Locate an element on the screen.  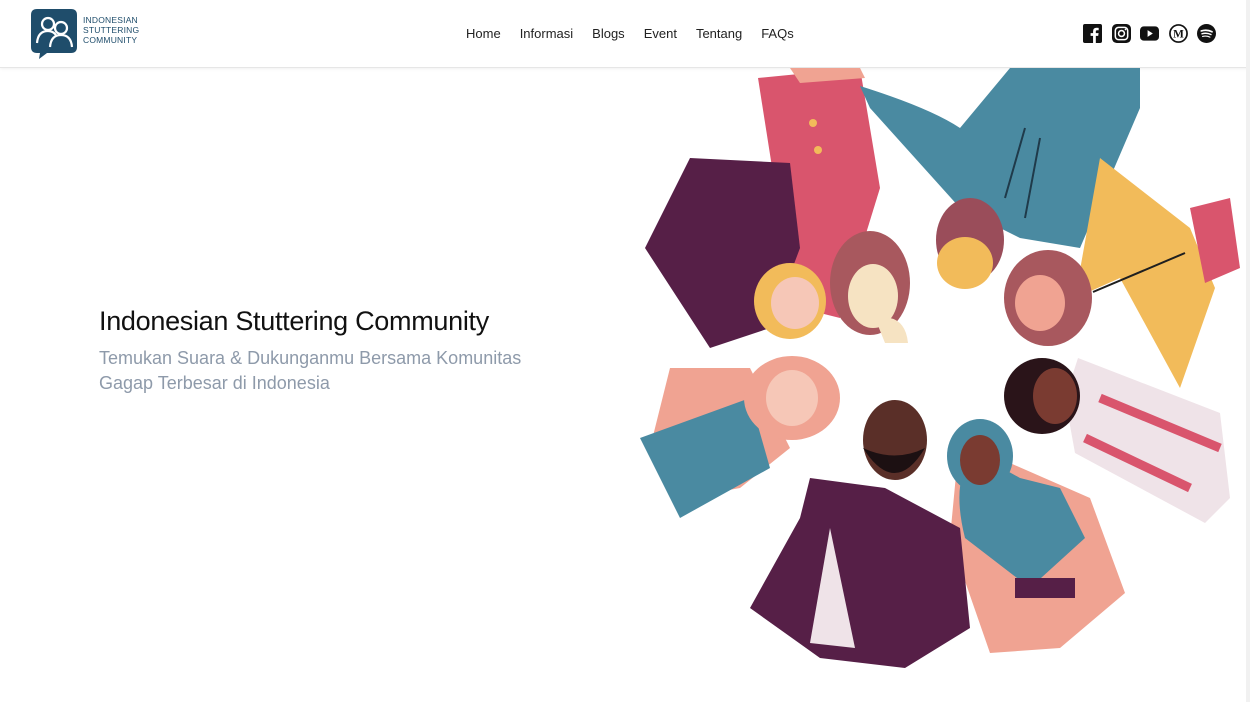
youtube-icon is located at coordinates (1149, 33).